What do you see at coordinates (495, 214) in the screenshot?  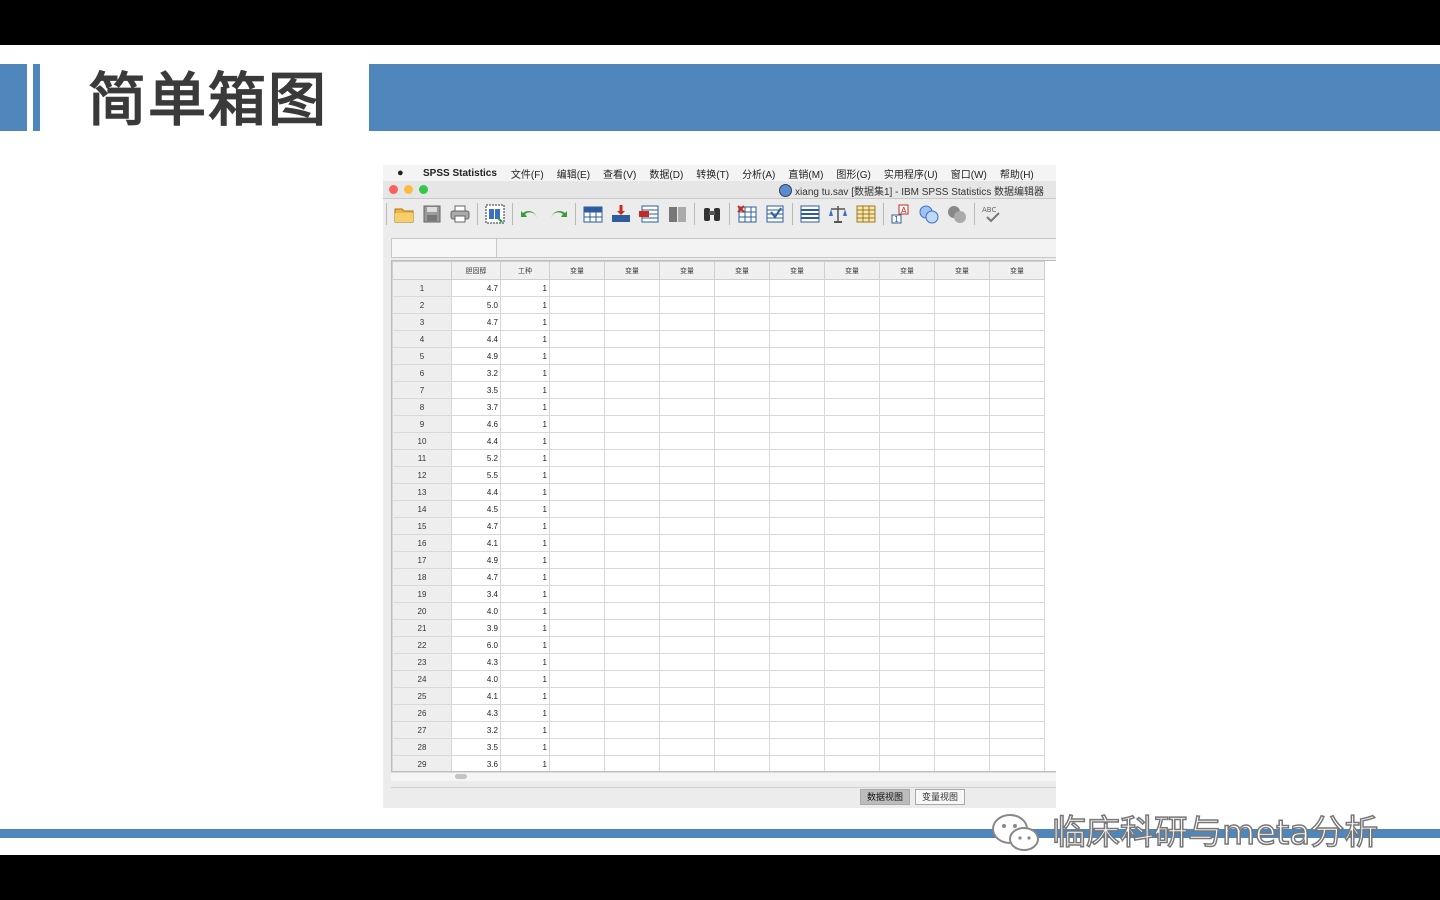 I see `dialog-recall-icon` at bounding box center [495, 214].